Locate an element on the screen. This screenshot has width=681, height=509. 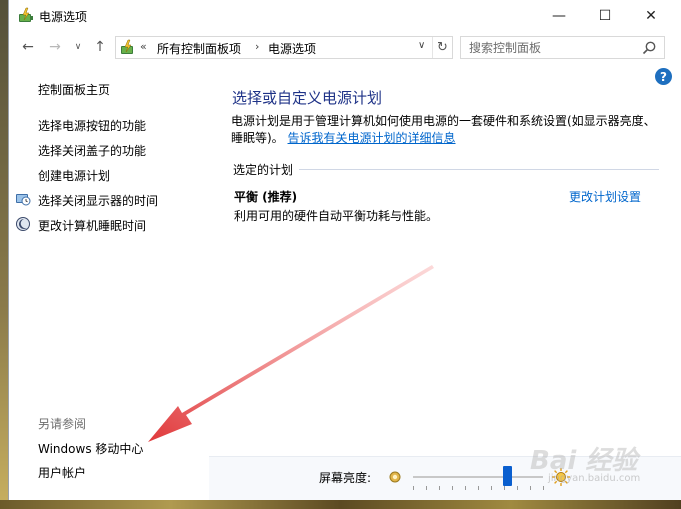
address-overflow-icon: « is located at coordinates (143, 46).